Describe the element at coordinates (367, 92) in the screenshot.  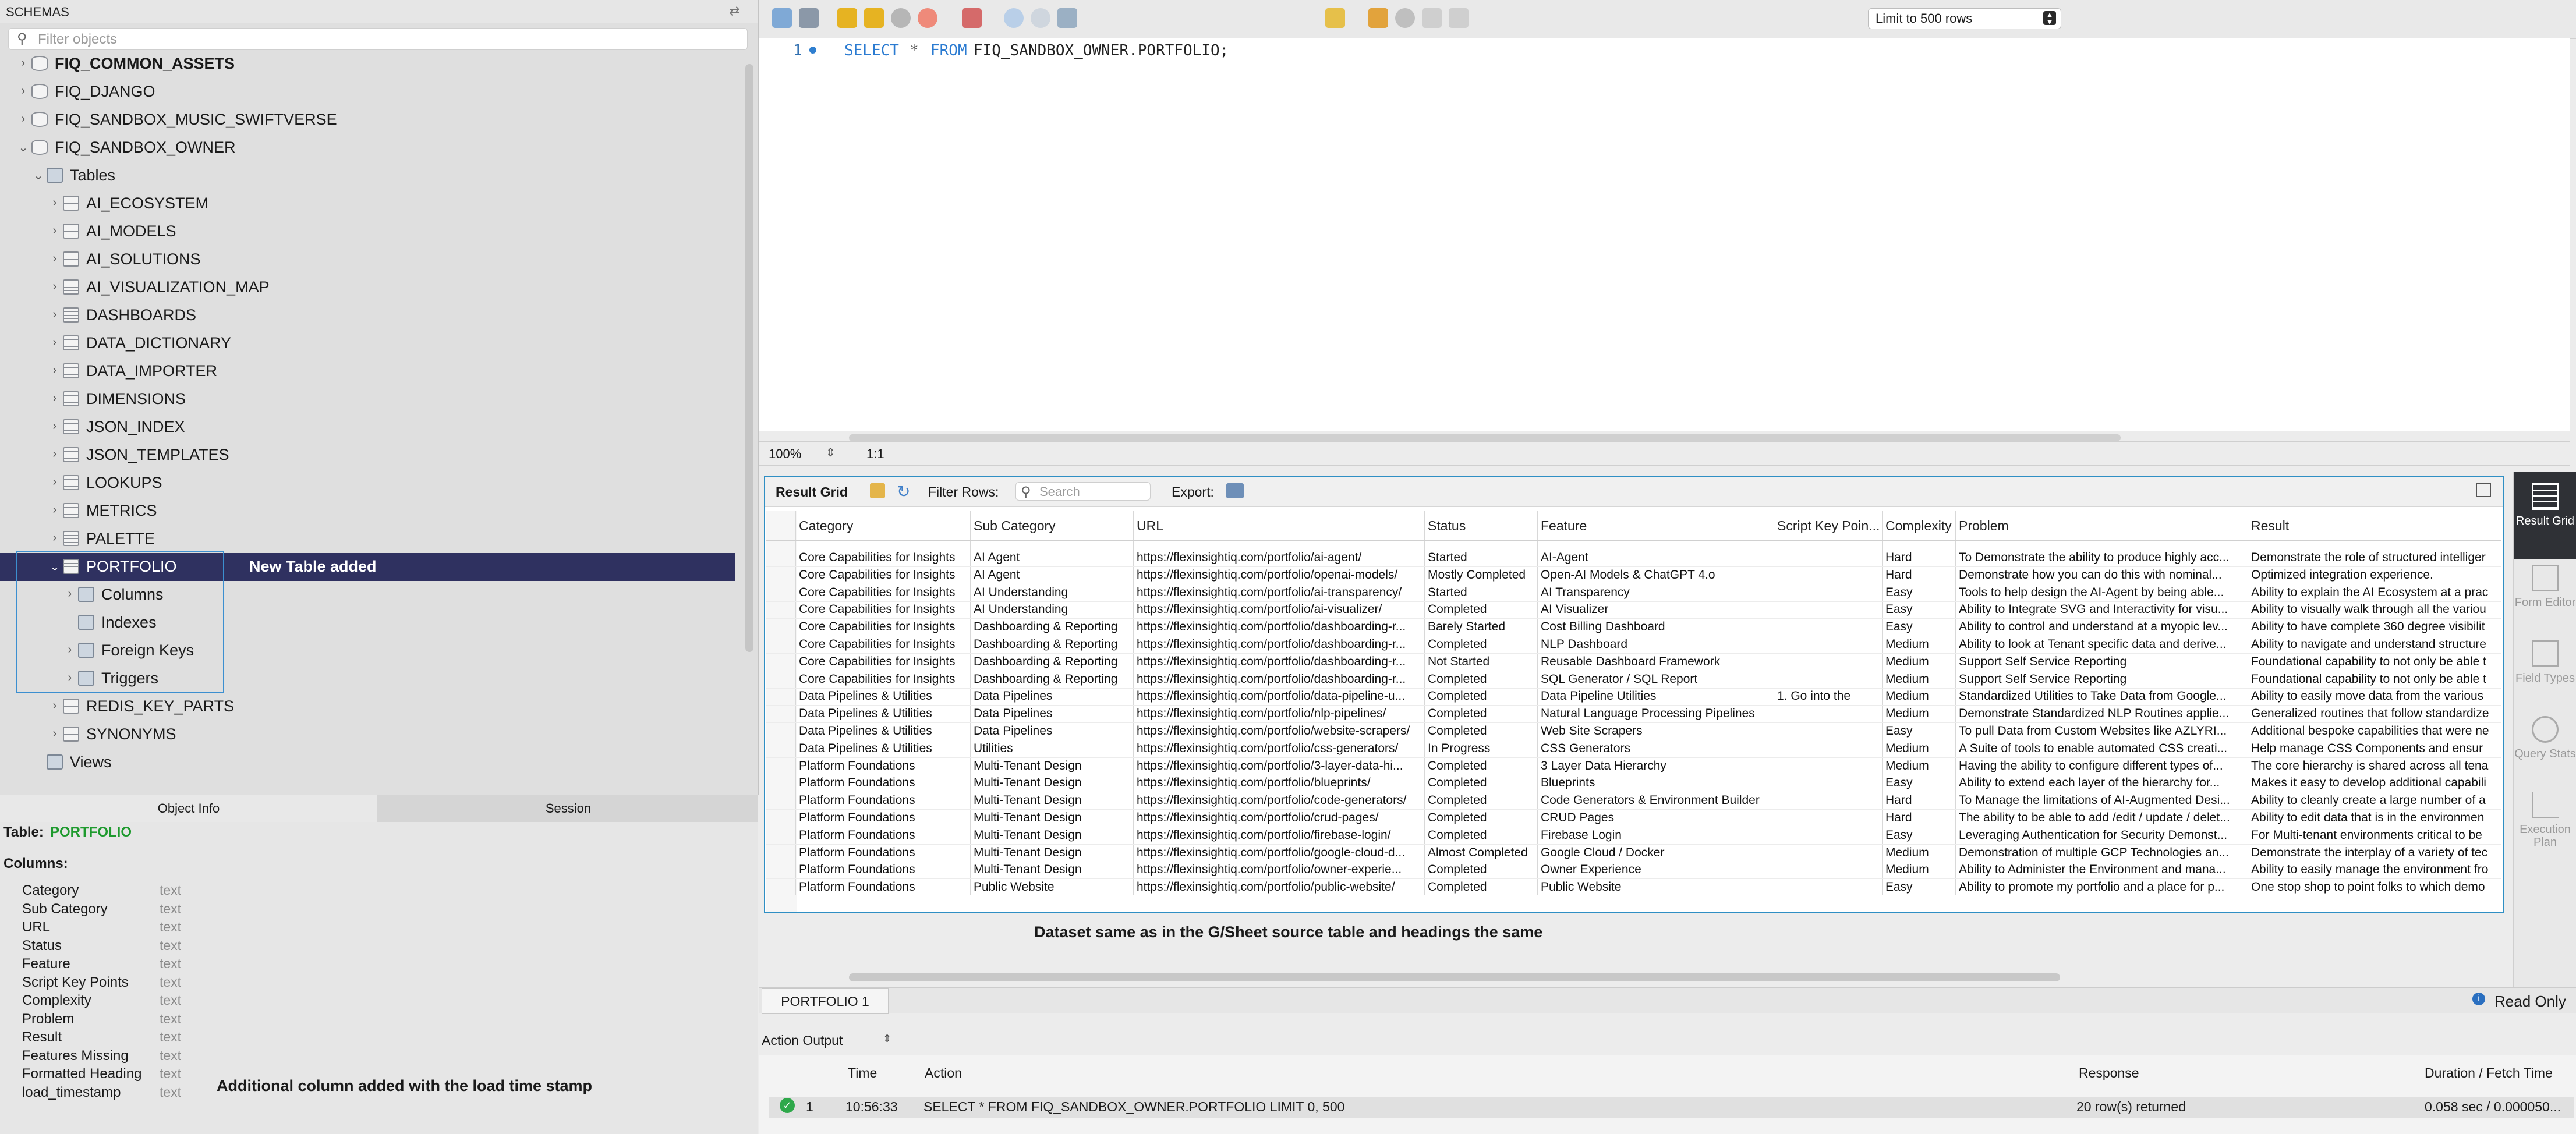
I see `tree-item-fiq-django: › FIQ_DJANGO` at that location.